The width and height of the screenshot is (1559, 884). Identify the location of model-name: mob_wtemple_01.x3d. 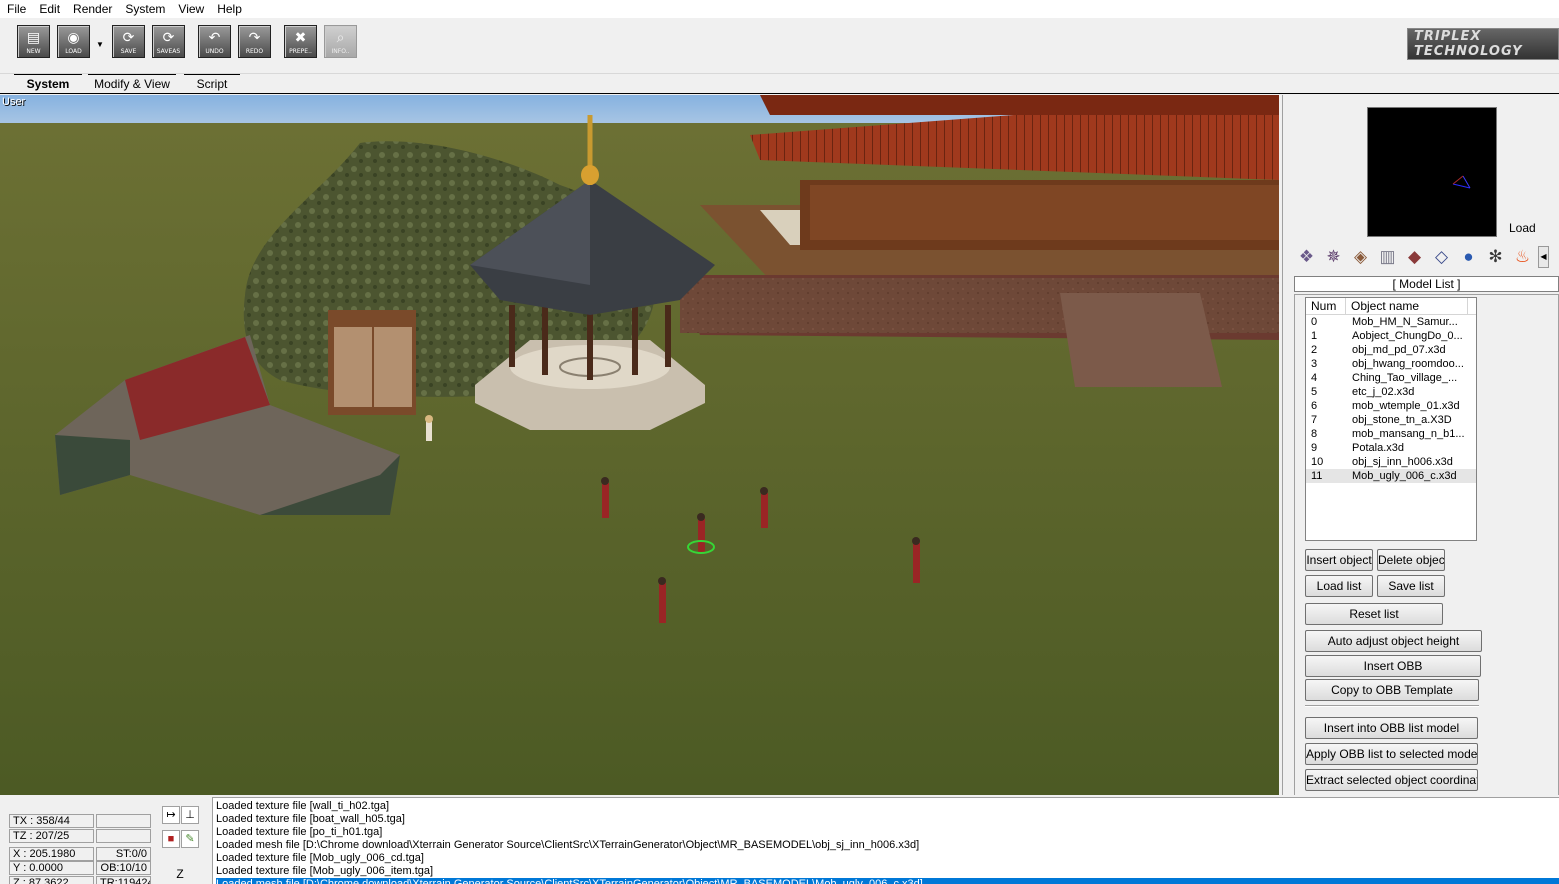
(1406, 406).